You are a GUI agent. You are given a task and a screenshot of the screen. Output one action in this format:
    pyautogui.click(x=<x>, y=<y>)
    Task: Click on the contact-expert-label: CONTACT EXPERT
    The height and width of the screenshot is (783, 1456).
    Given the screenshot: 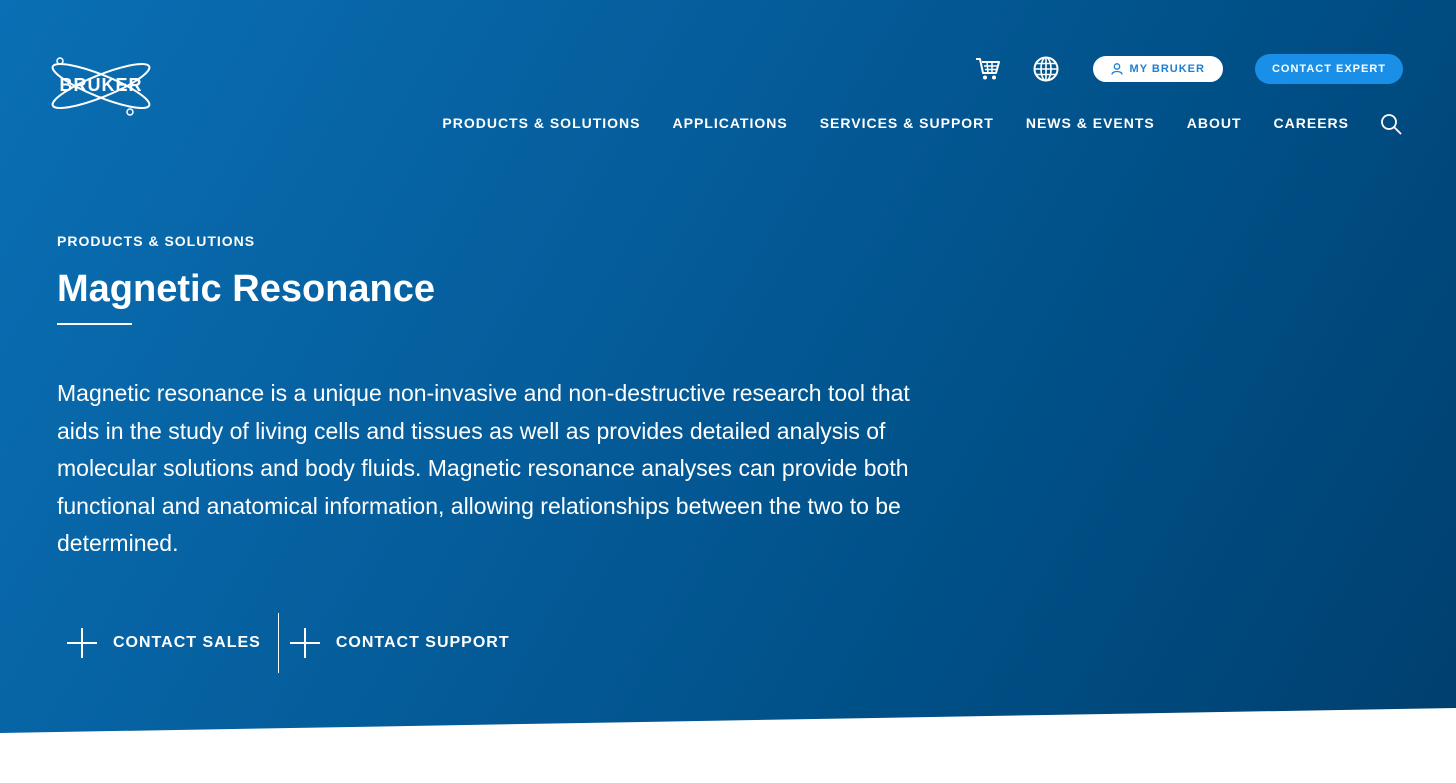 What is the action you would take?
    pyautogui.click(x=1328, y=69)
    